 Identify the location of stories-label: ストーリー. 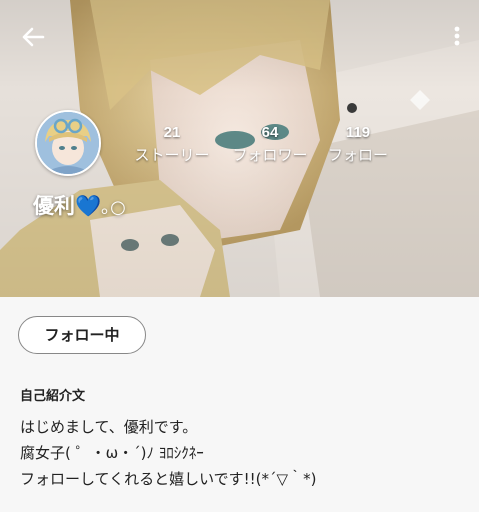
(172, 155).